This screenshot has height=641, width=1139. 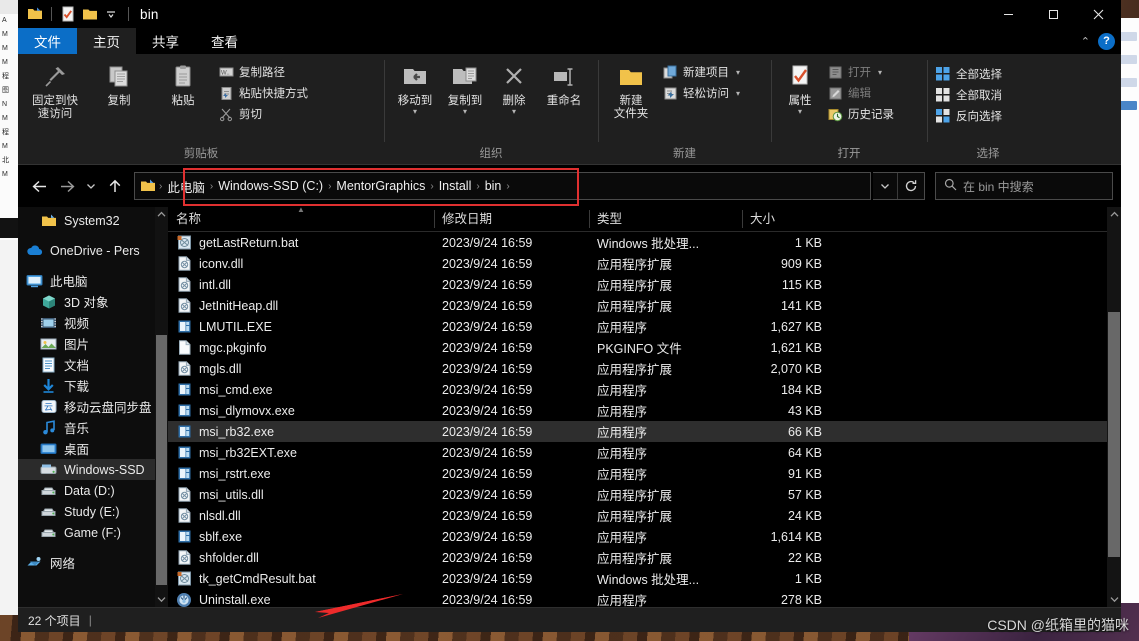 What do you see at coordinates (93, 469) in the screenshot?
I see `sidebar-item-windows-ssd: Windows-SSD` at bounding box center [93, 469].